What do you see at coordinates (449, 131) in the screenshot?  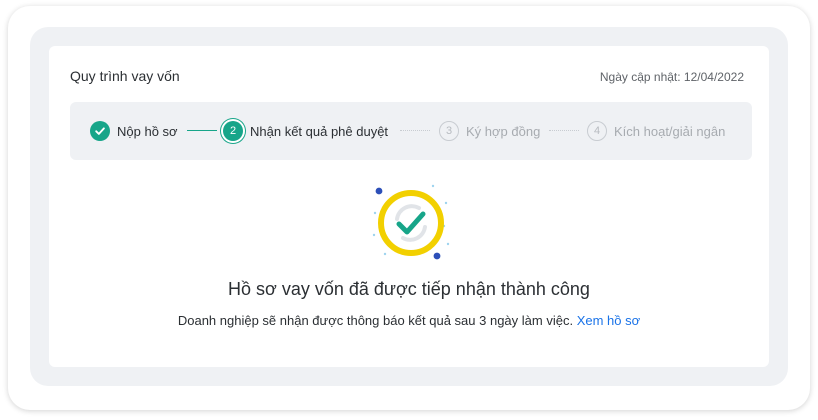 I see `step-number: 3` at bounding box center [449, 131].